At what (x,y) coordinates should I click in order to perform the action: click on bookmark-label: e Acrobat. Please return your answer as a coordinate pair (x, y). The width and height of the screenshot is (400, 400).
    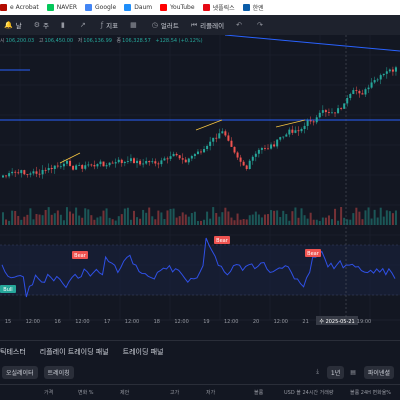
    Looking at the image, I should click on (24, 7).